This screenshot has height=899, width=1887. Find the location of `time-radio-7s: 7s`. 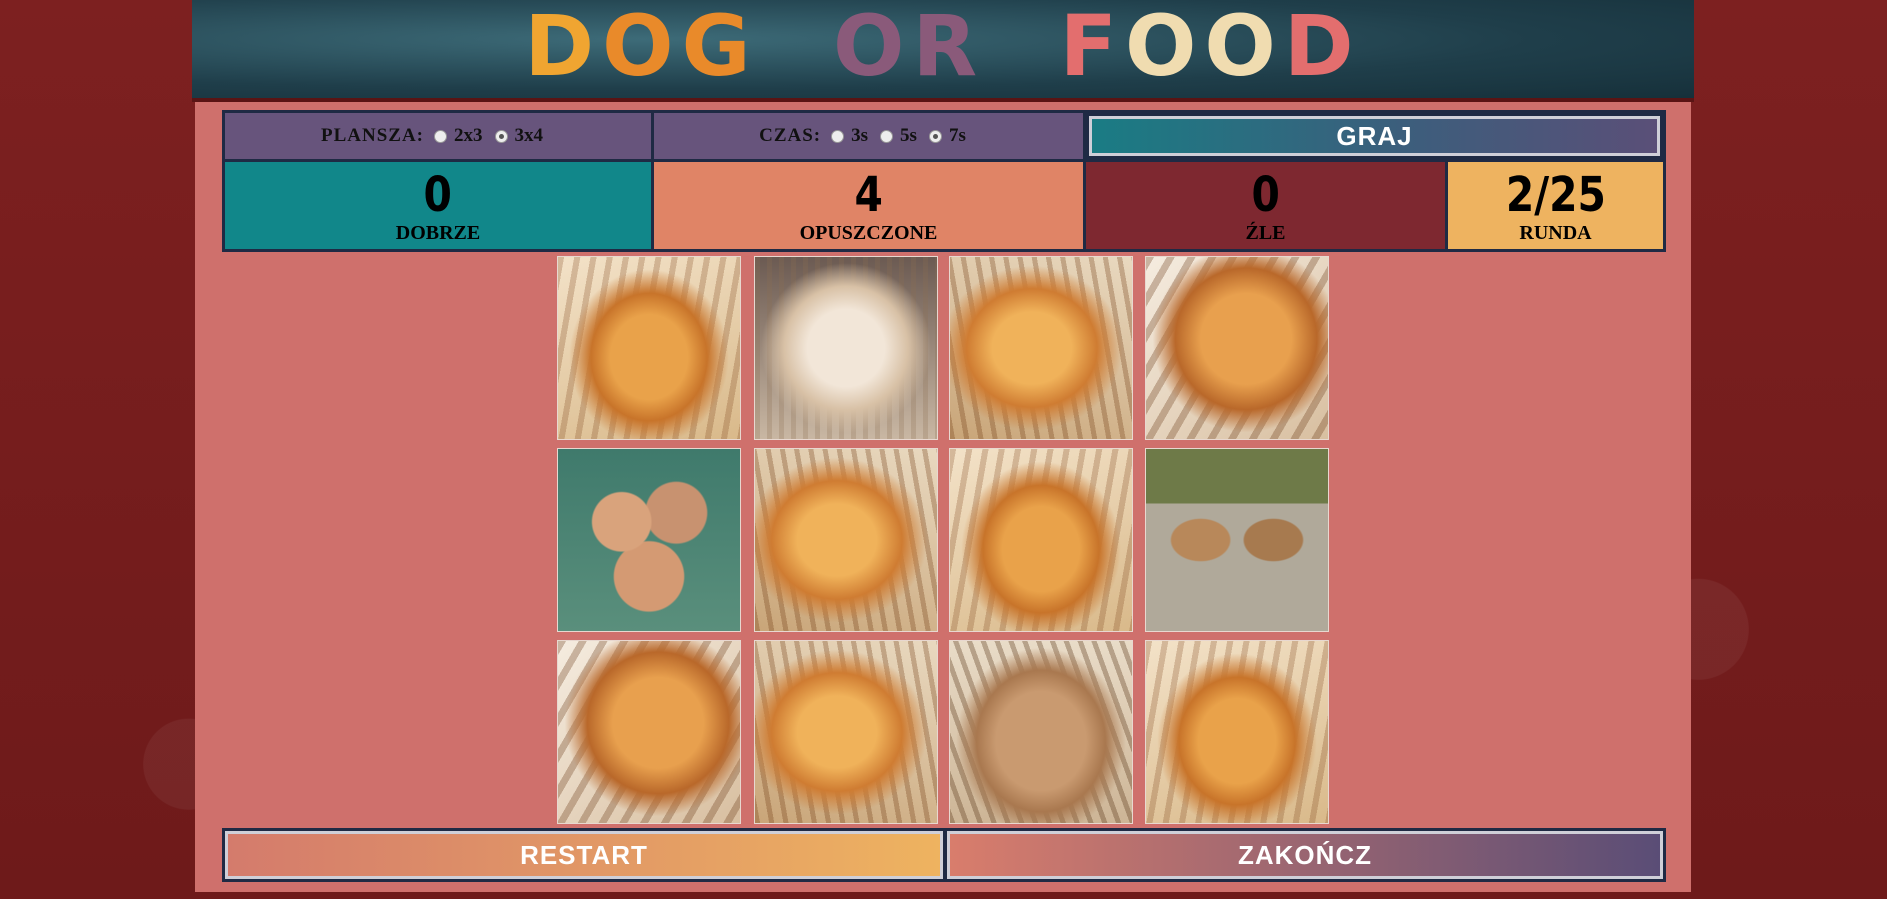

time-radio-7s: 7s is located at coordinates (947, 136).